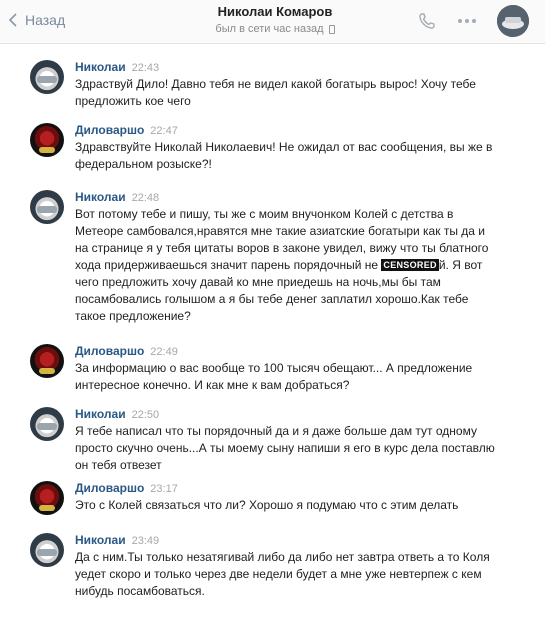 The height and width of the screenshot is (617, 545). I want to click on phone-icon, so click(427, 21).